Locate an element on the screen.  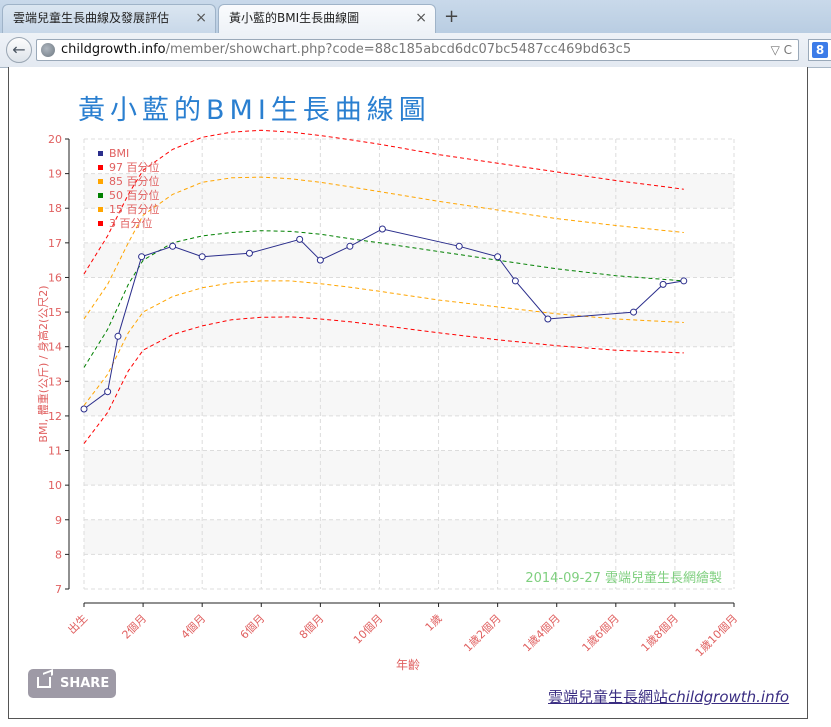
y-tick-label: 8 is located at coordinates (58, 554).